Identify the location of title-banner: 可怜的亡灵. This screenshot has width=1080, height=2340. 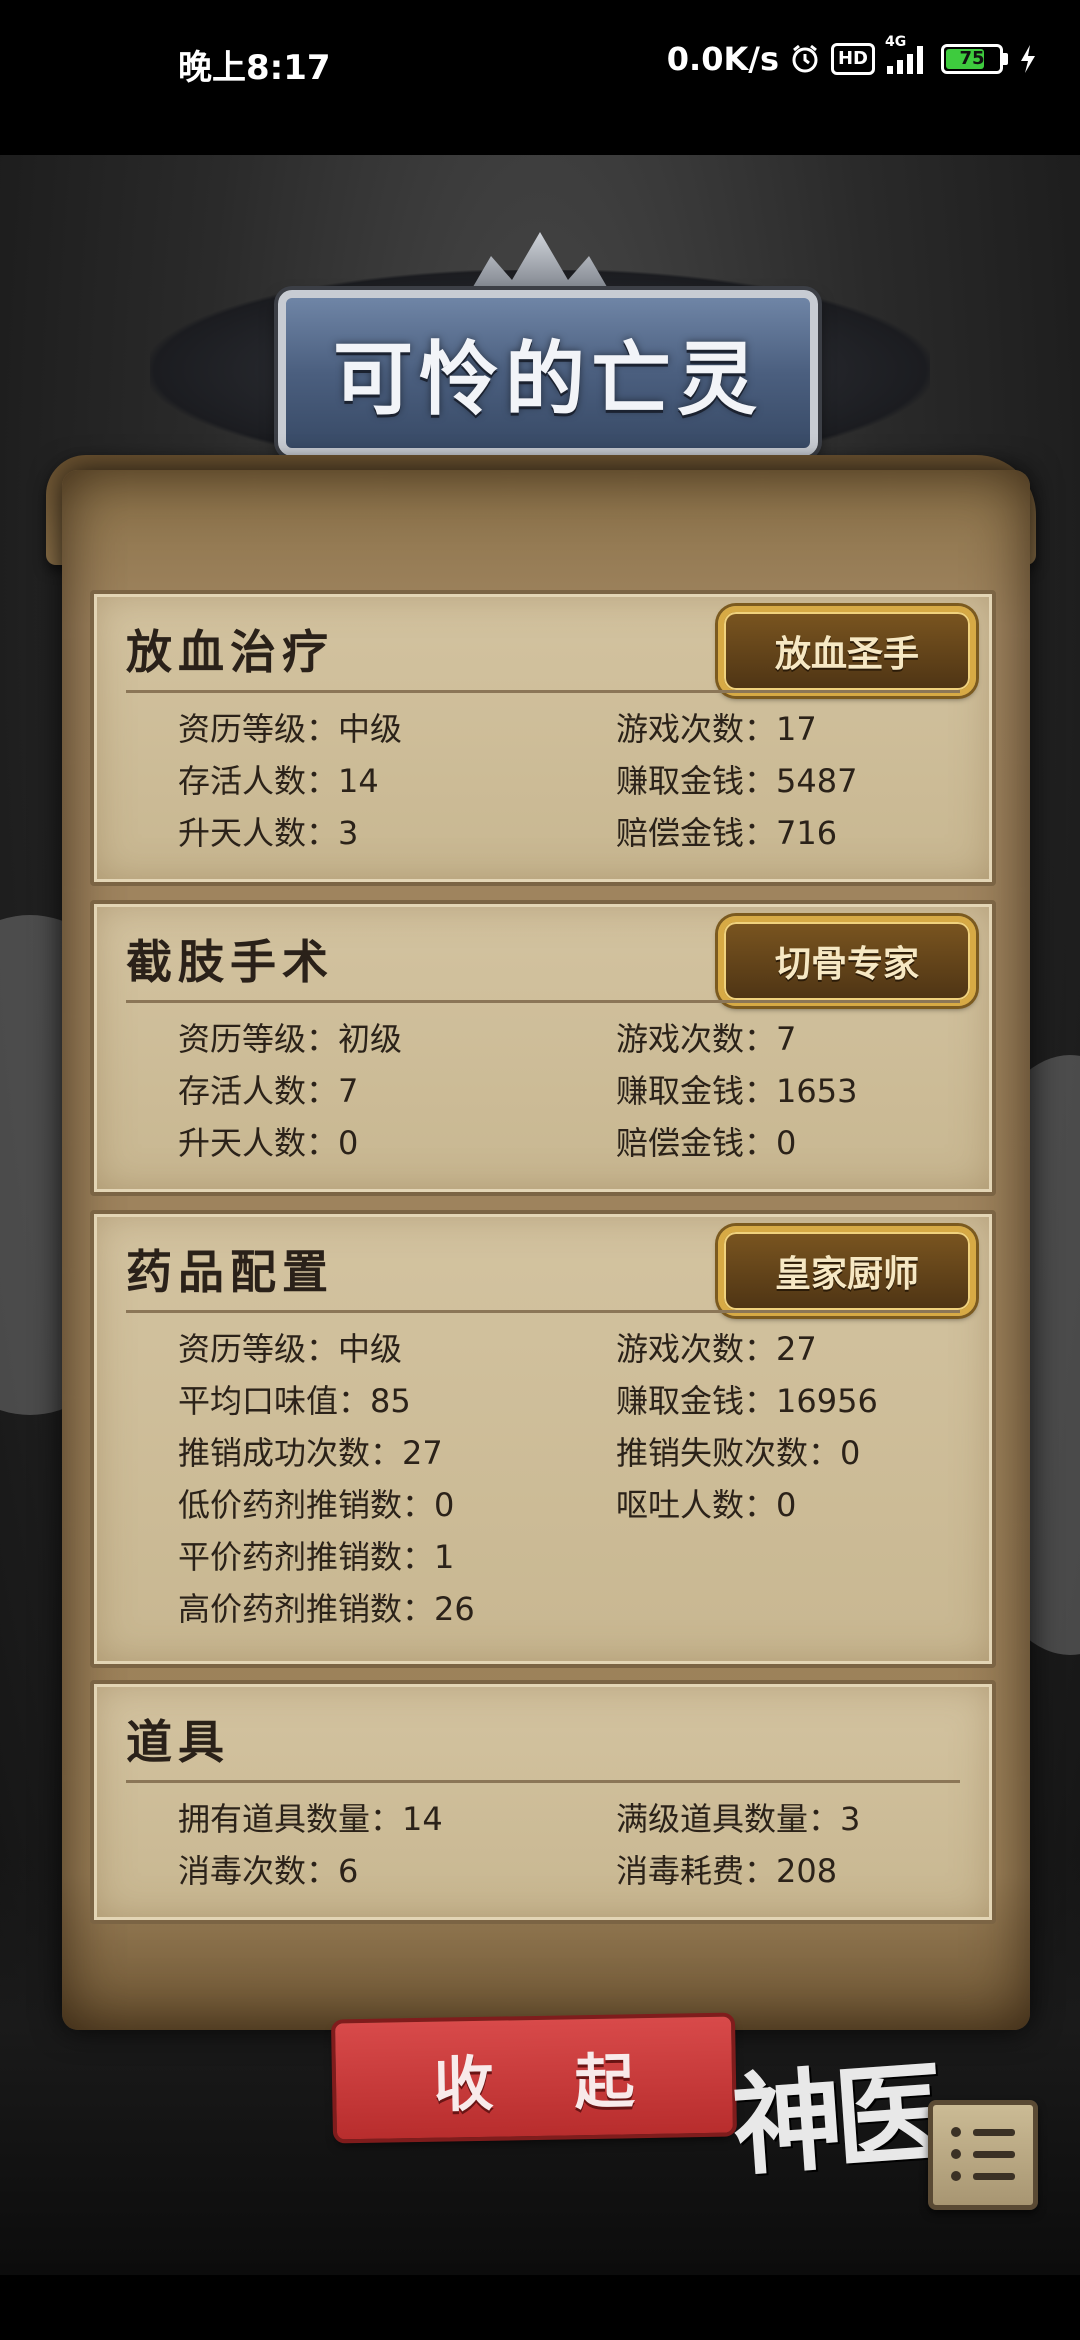
(548, 373).